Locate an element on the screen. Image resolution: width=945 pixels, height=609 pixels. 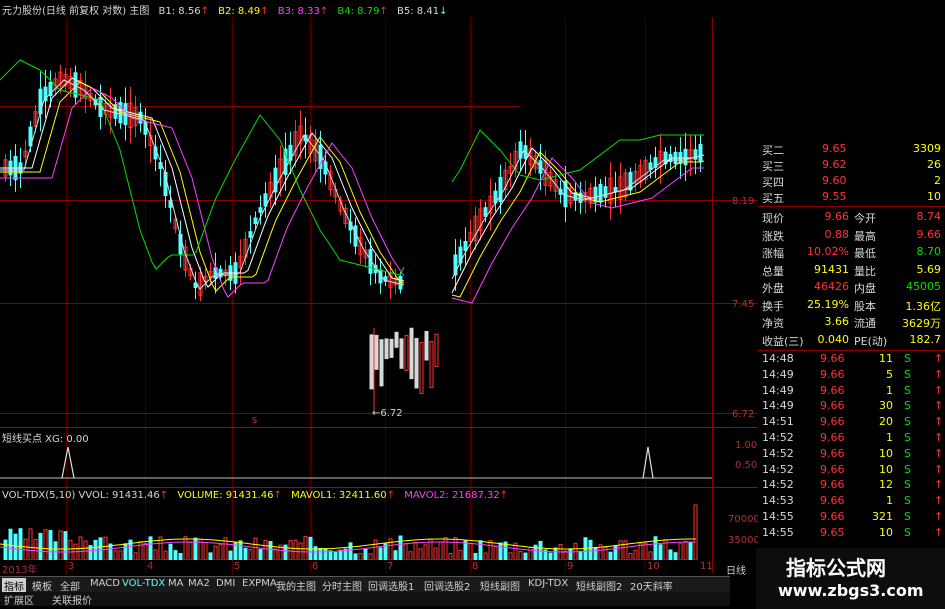
stat-value: 9.66 is located at coordinates (929, 234).